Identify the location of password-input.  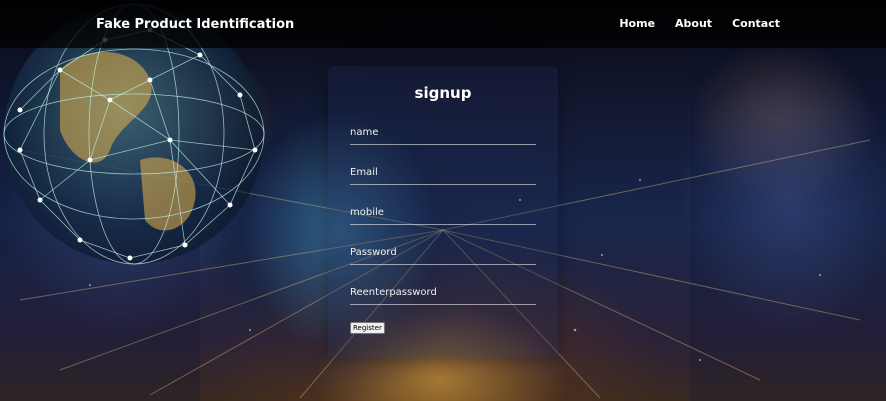
(443, 252).